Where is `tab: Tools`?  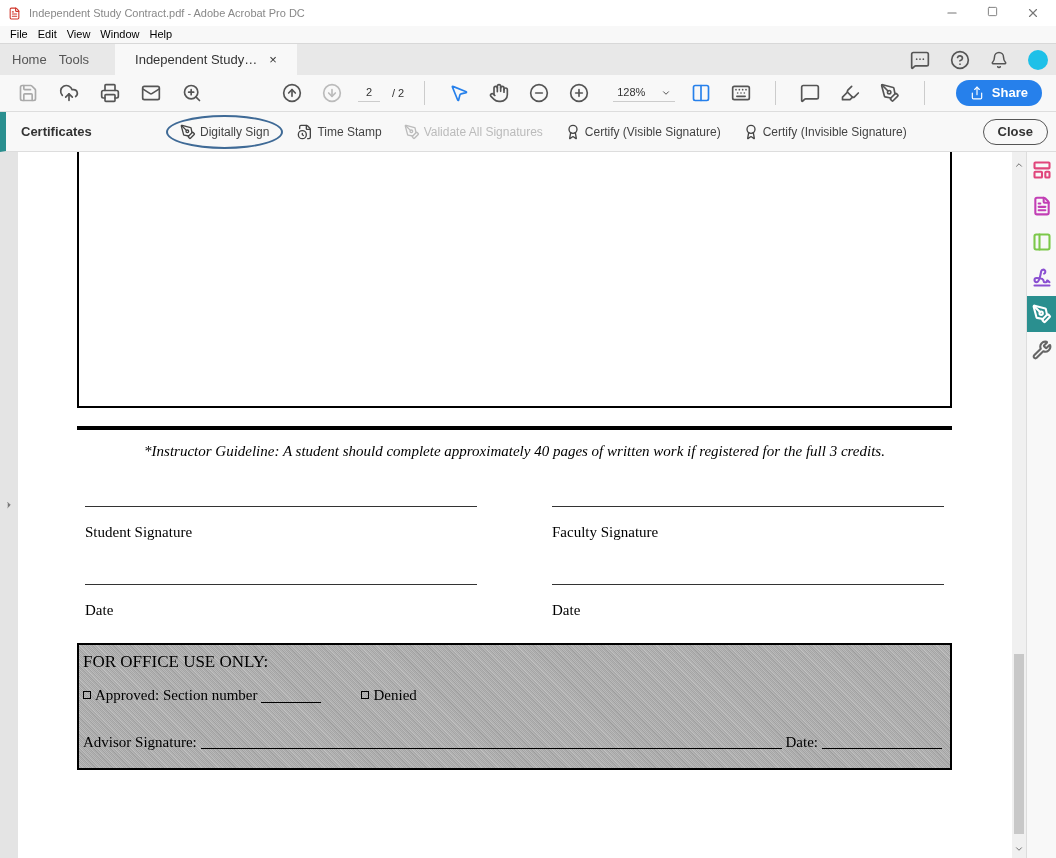 tab: Tools is located at coordinates (74, 59).